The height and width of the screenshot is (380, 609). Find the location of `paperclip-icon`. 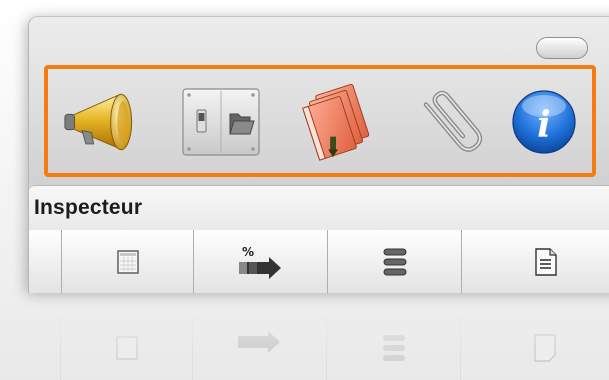

paperclip-icon is located at coordinates (453, 121).